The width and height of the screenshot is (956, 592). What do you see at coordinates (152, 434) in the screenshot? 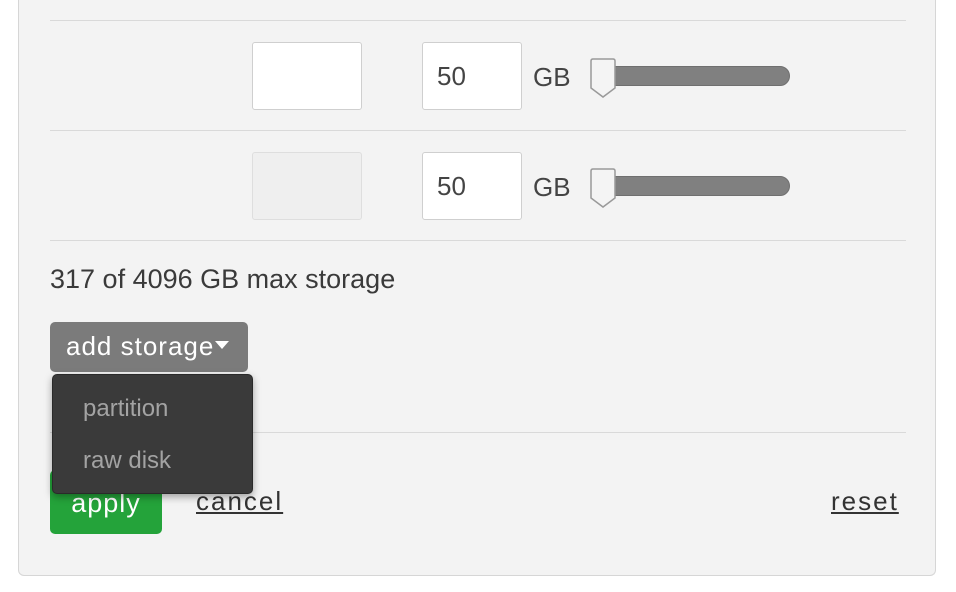
I see `add-storage-menu: partition raw disk` at bounding box center [152, 434].